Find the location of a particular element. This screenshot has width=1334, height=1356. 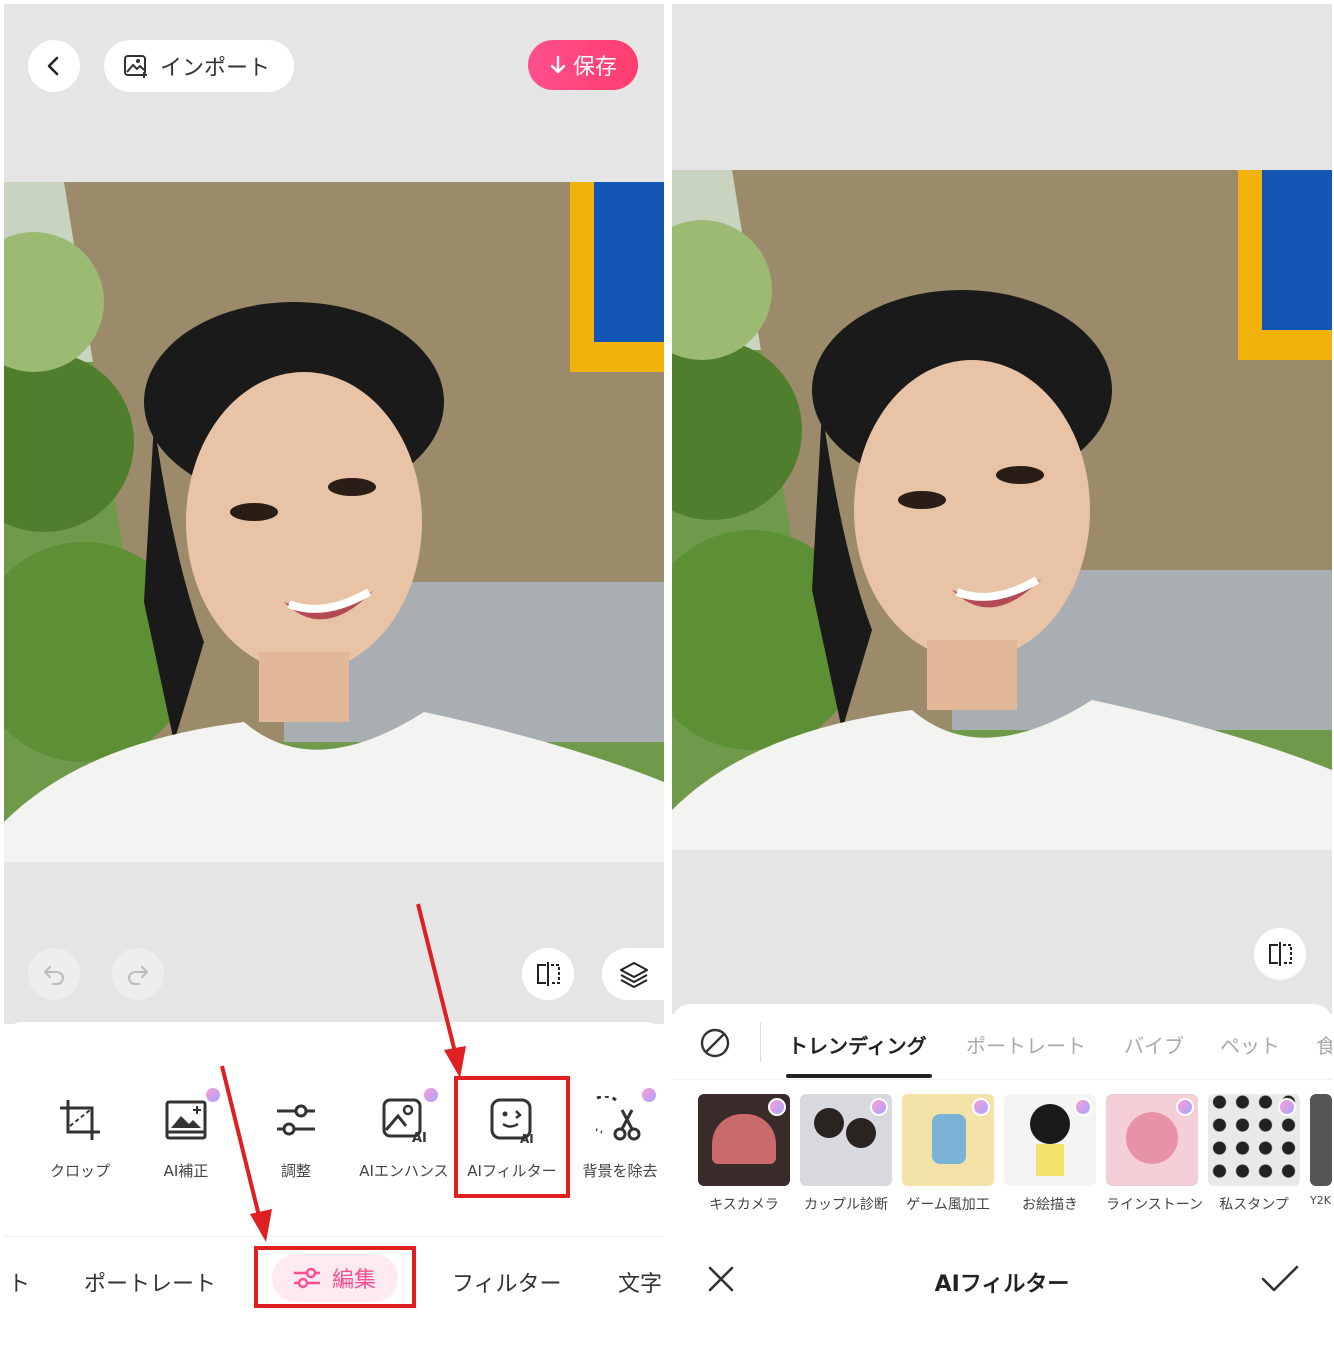

category-tab-pet: ペット is located at coordinates (1250, 1044).